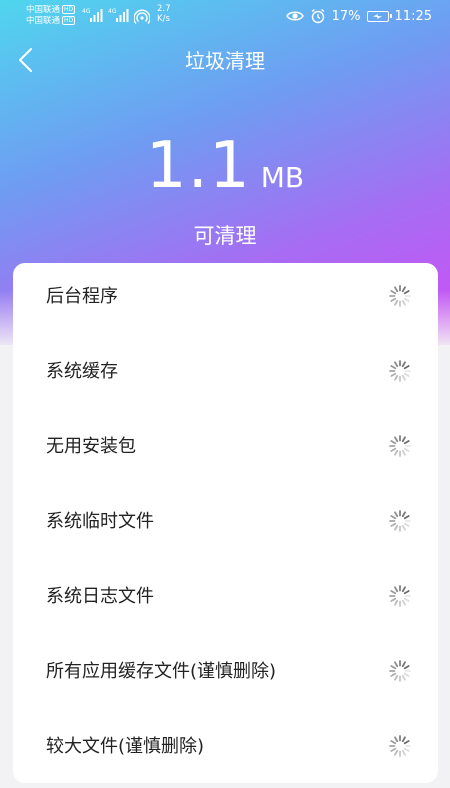 The width and height of the screenshot is (450, 788). I want to click on carrier-2: 中国联通 HD, so click(51, 21).